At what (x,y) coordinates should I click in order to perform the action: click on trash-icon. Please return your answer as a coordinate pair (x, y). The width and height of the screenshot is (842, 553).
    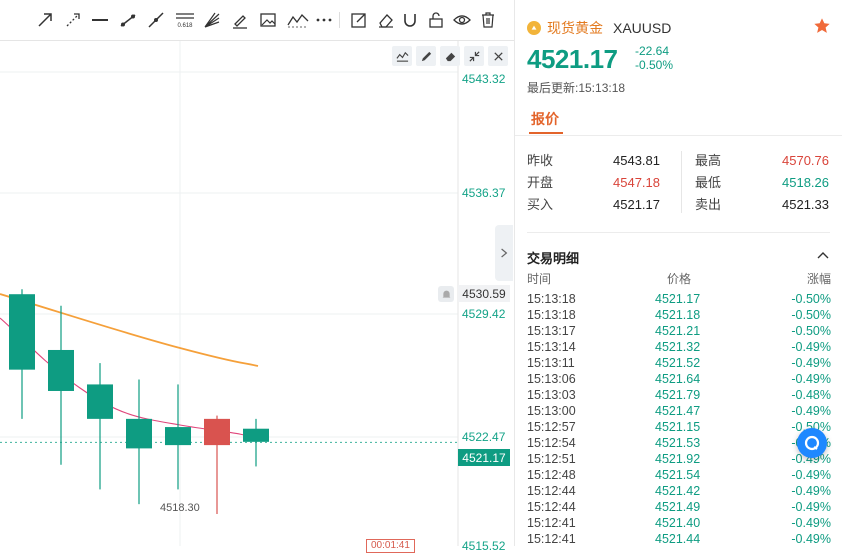
    Looking at the image, I should click on (488, 20).